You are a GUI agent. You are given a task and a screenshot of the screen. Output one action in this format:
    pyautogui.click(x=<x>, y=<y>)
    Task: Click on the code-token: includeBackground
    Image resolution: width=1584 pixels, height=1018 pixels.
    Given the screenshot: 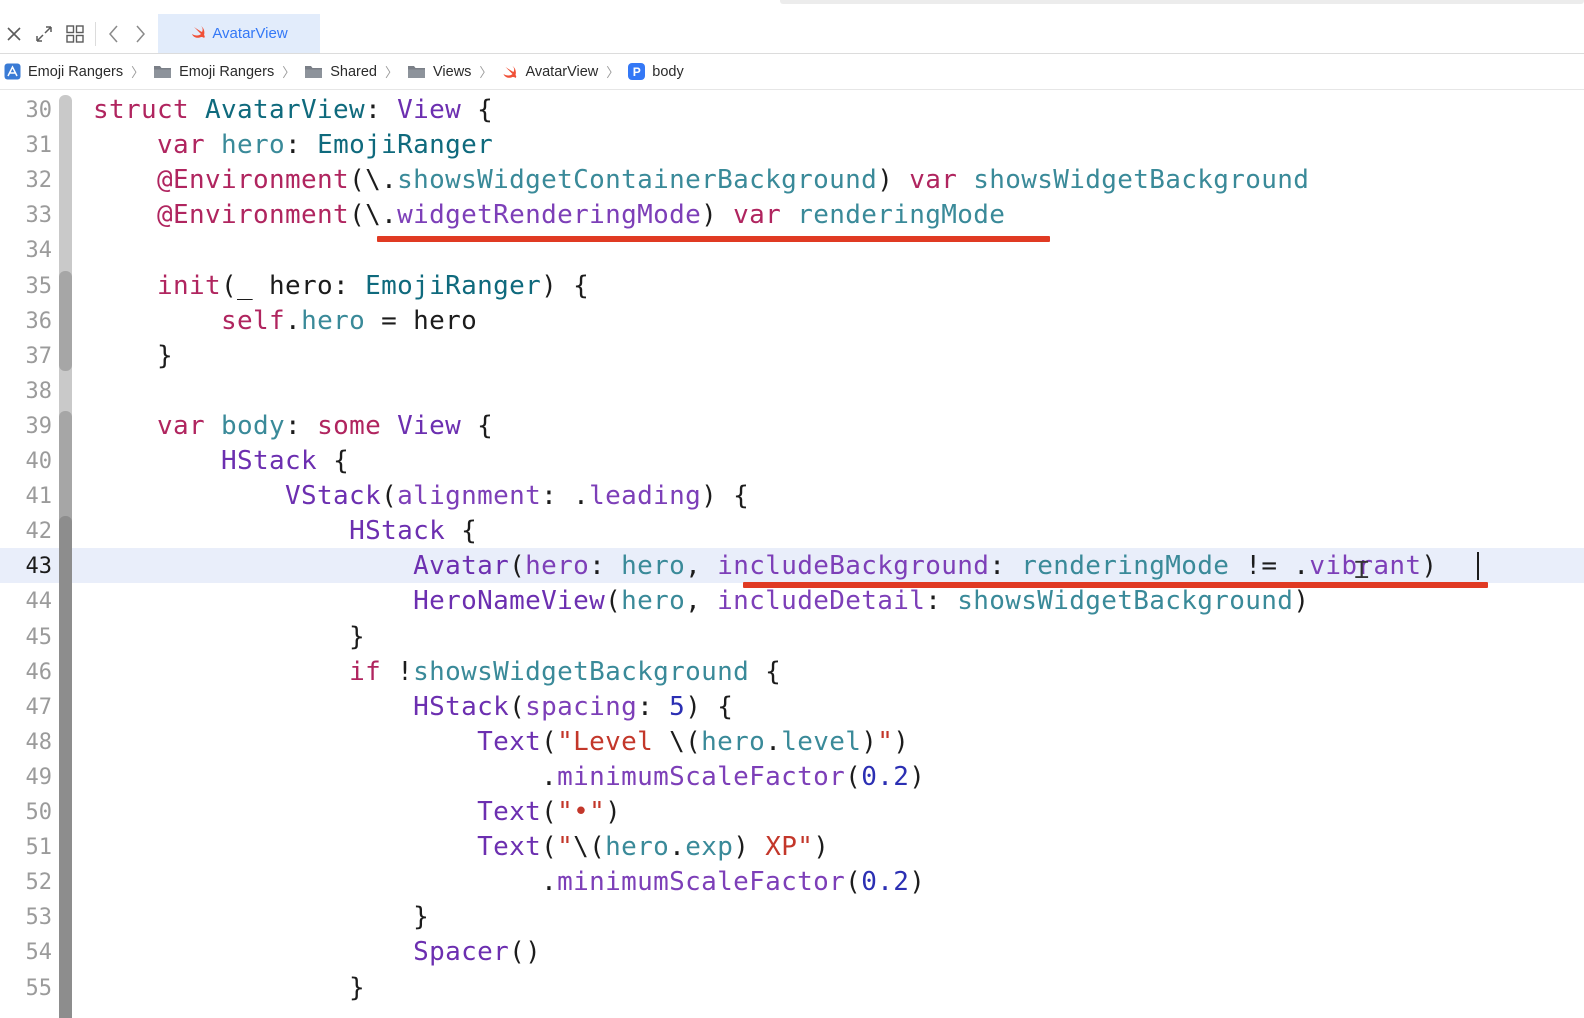 What is the action you would take?
    pyautogui.click(x=853, y=566)
    